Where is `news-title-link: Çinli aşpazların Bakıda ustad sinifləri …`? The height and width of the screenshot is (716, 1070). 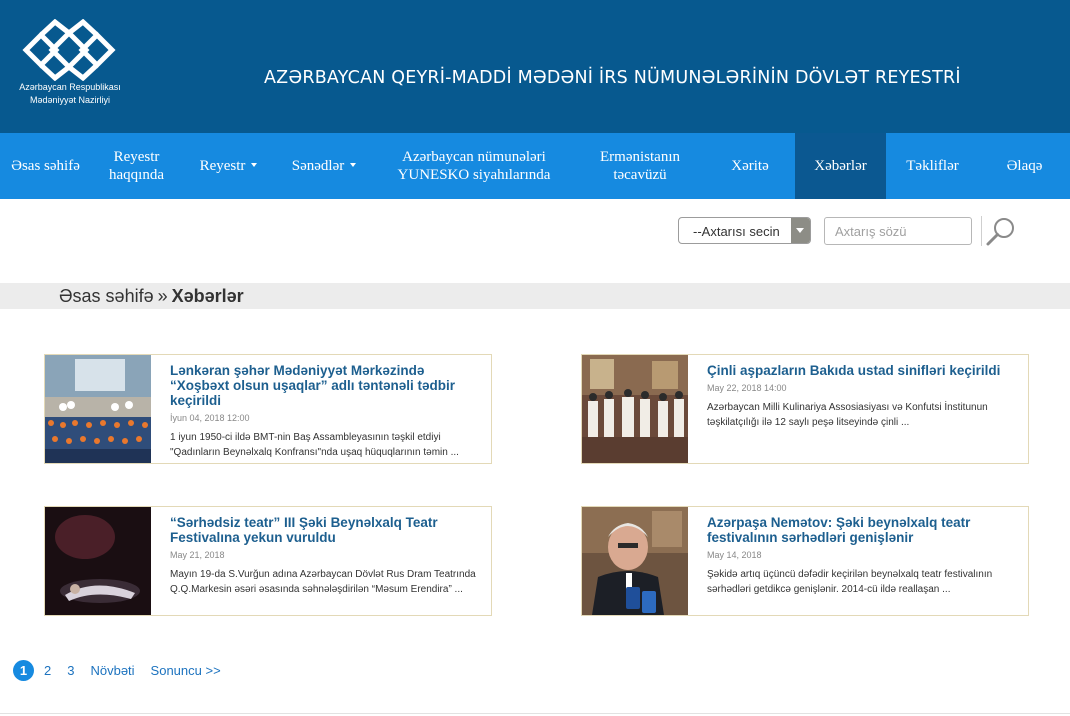 news-title-link: Çinli aşpazların Bakıda ustad sinifləri … is located at coordinates (863, 370).